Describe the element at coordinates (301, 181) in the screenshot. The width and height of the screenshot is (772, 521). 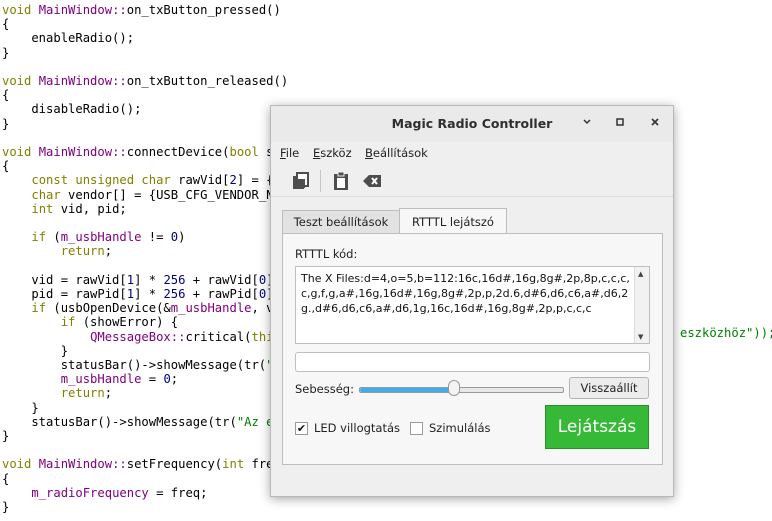
I see `copy-icon` at that location.